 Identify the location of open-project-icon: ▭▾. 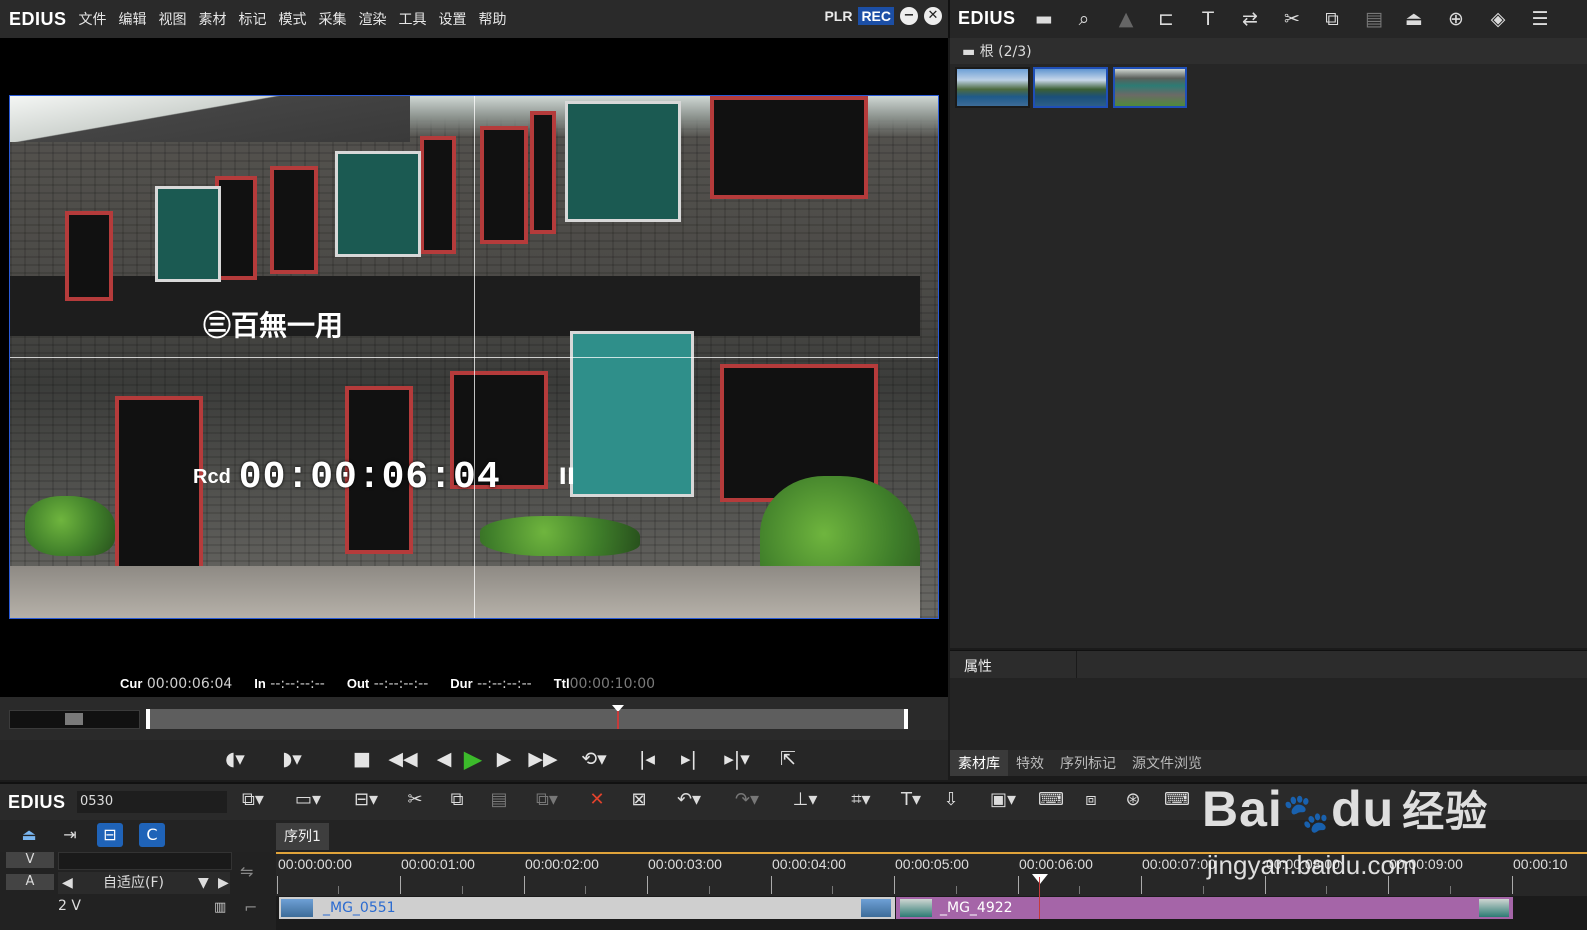
(308, 800).